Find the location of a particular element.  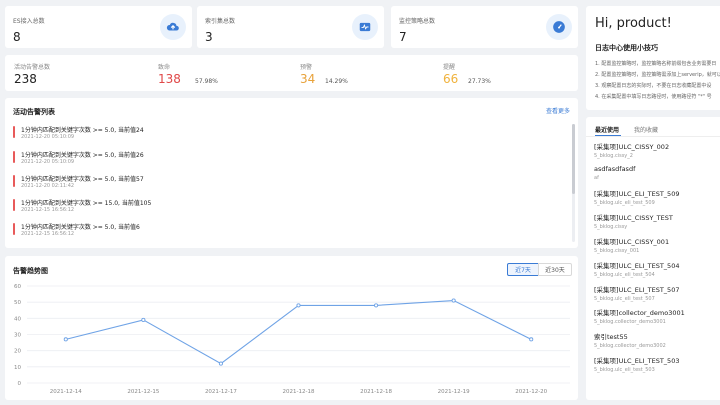

remind-percent: 27.73% is located at coordinates (479, 81).